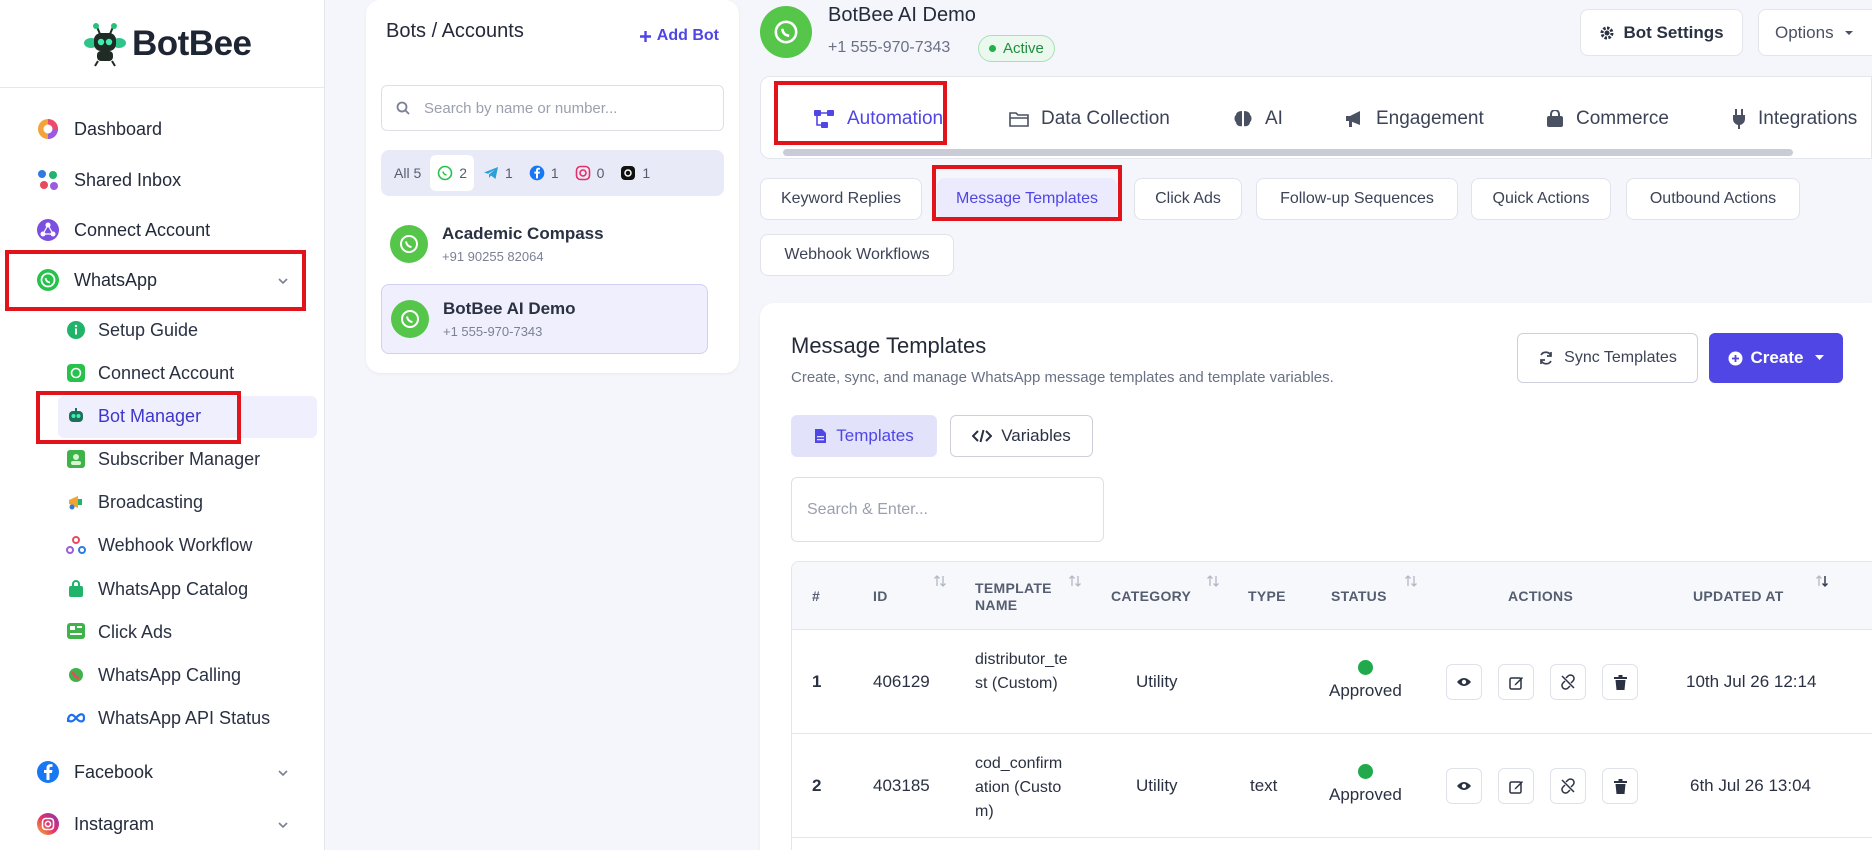 This screenshot has width=1872, height=850. Describe the element at coordinates (48, 230) in the screenshot. I see `connect-account-icon` at that location.